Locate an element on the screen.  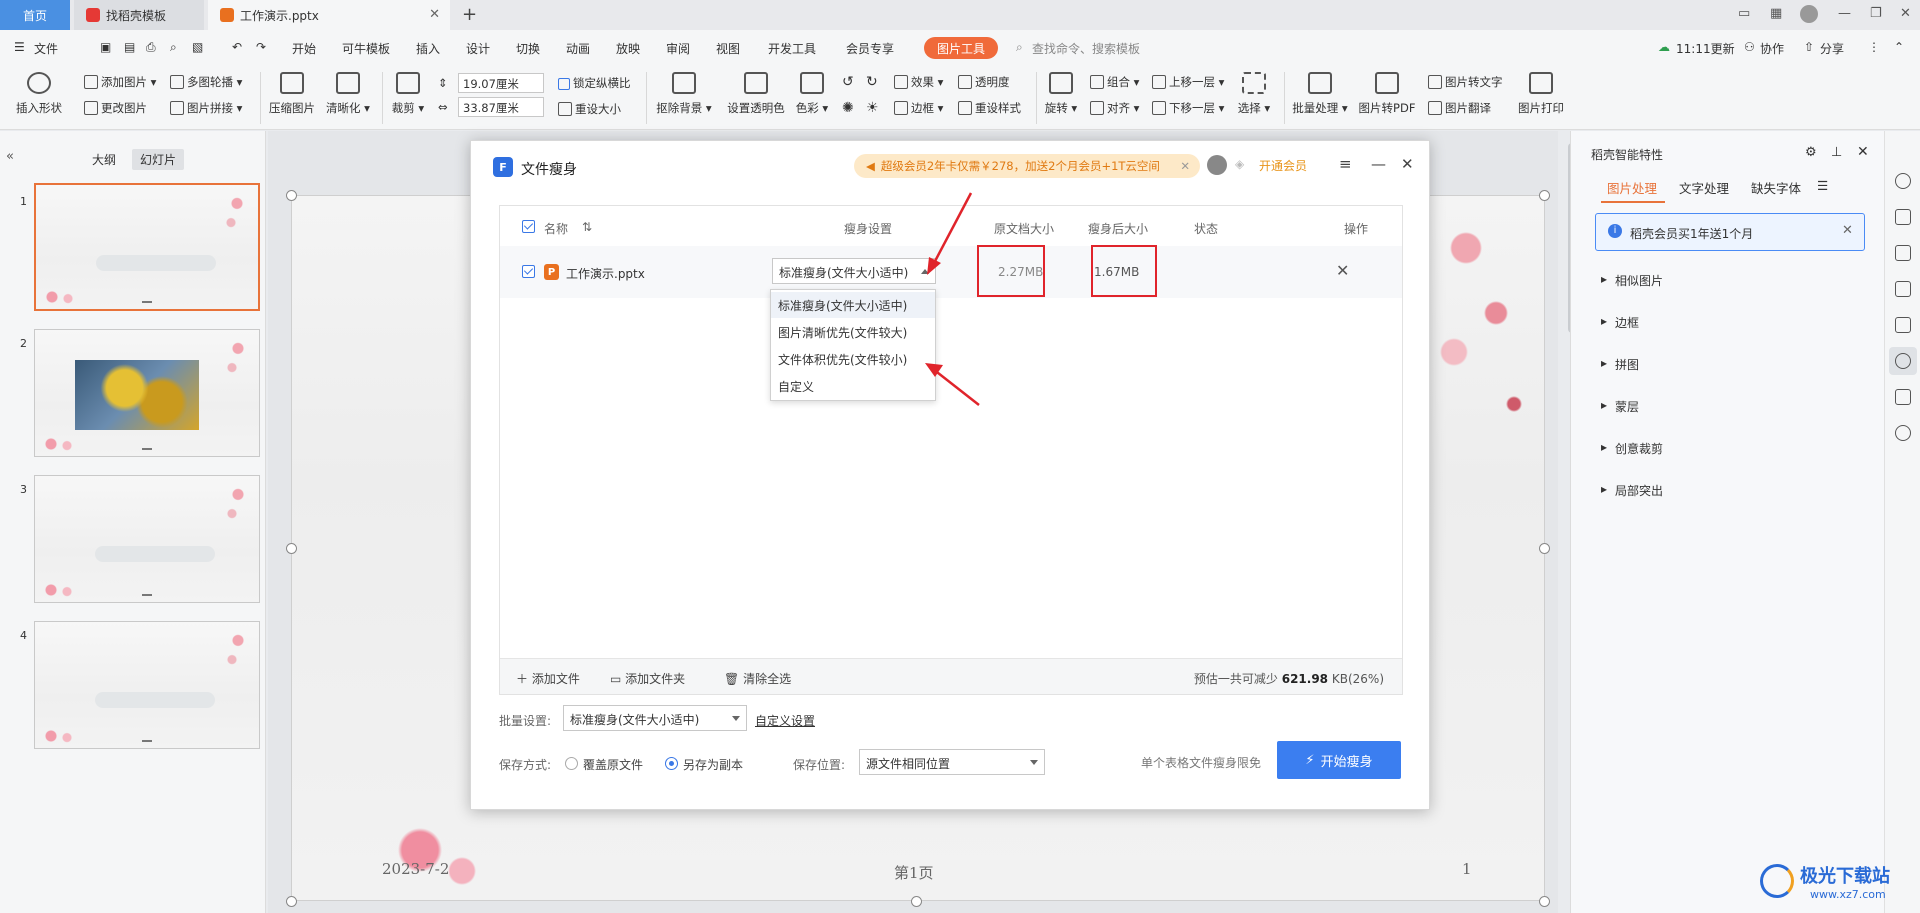
avatar is located at coordinates (1217, 165).